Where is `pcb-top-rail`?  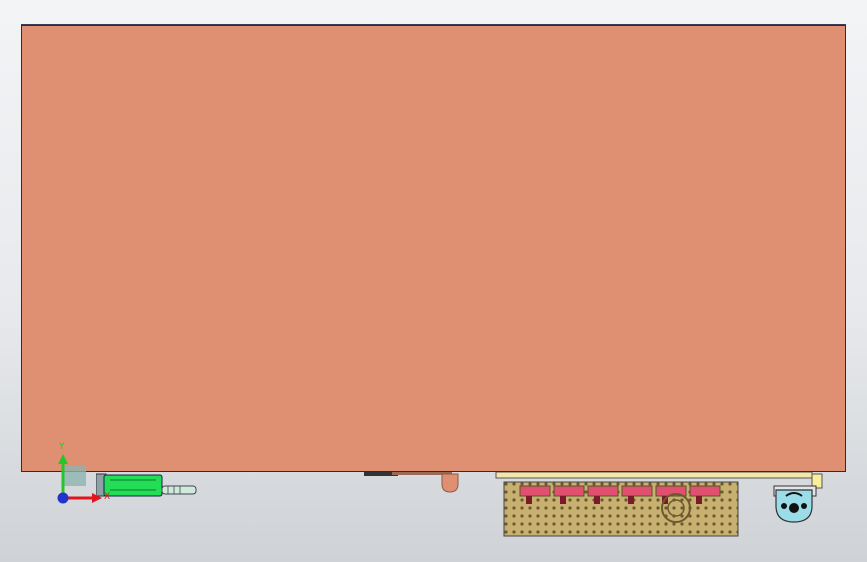 pcb-top-rail is located at coordinates (654, 475).